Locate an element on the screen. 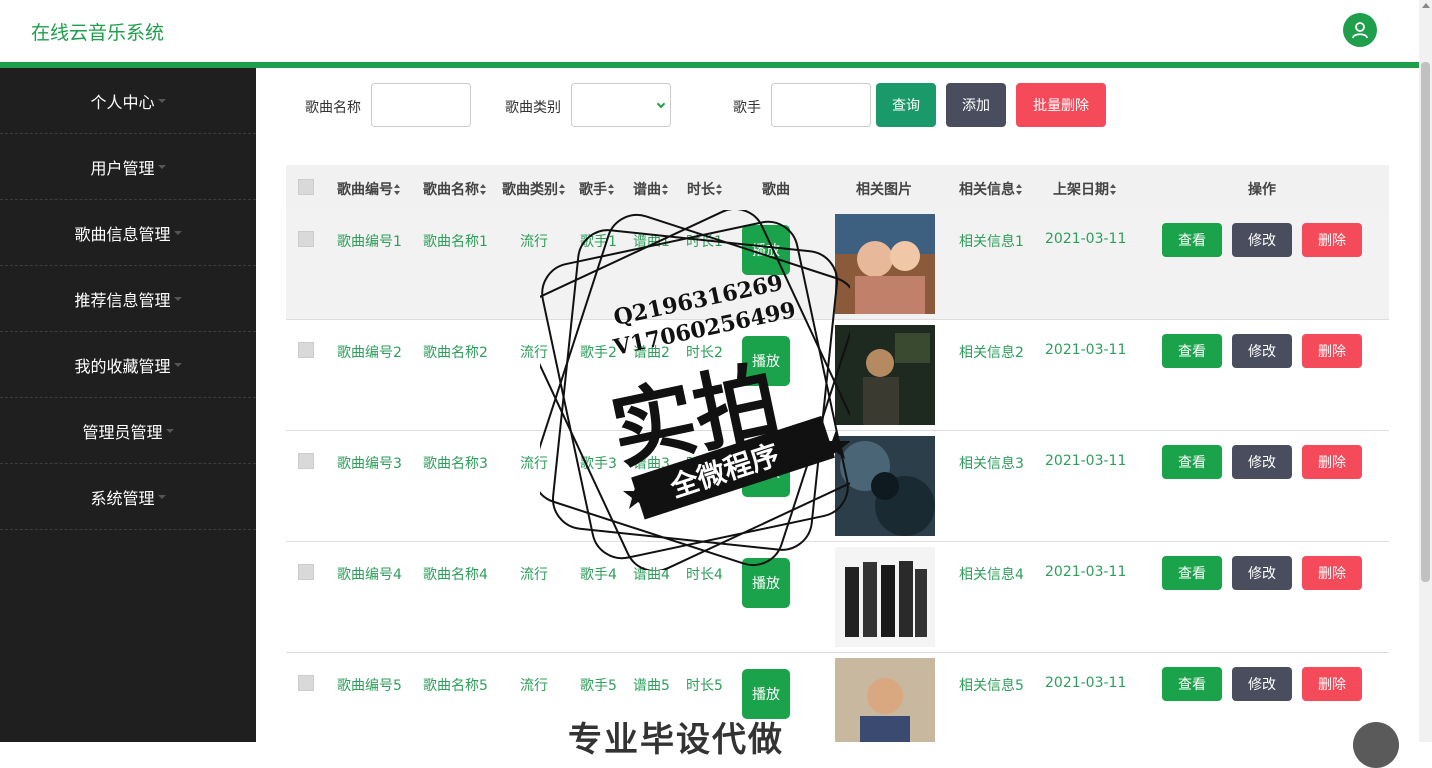 This screenshot has height=768, width=1432. search-bar: 歌曲名称 歌曲类别 歌手 查询 添加 批量删除 is located at coordinates (837, 108).